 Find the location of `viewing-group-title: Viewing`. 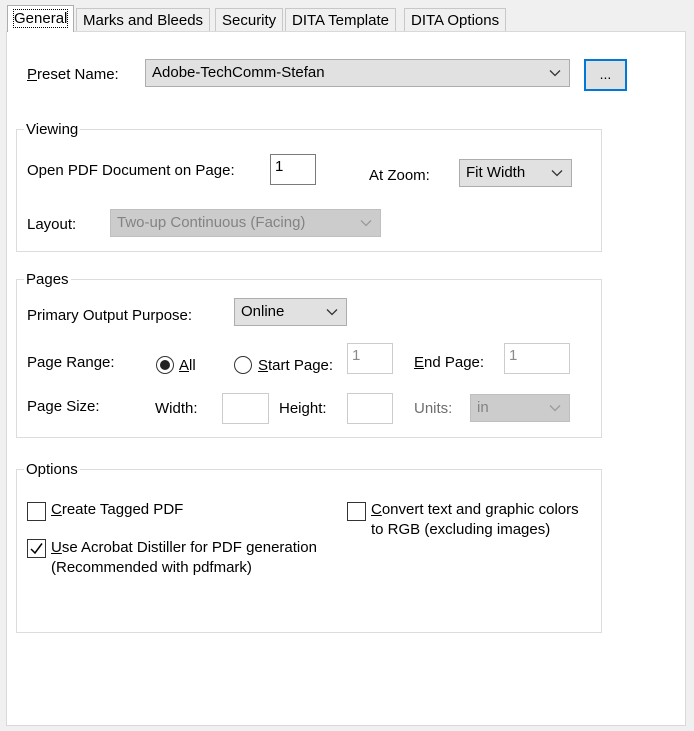

viewing-group-title: Viewing is located at coordinates (52, 130).